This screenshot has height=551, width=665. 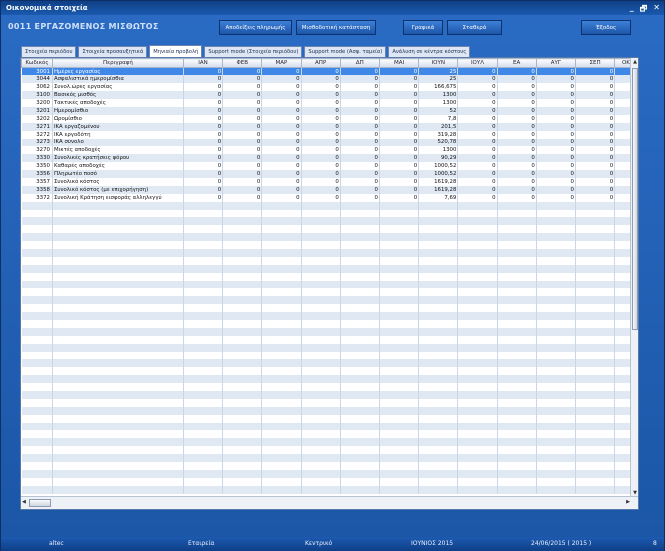 I want to click on column-header: ΑΠΡ, so click(x=320, y=63).